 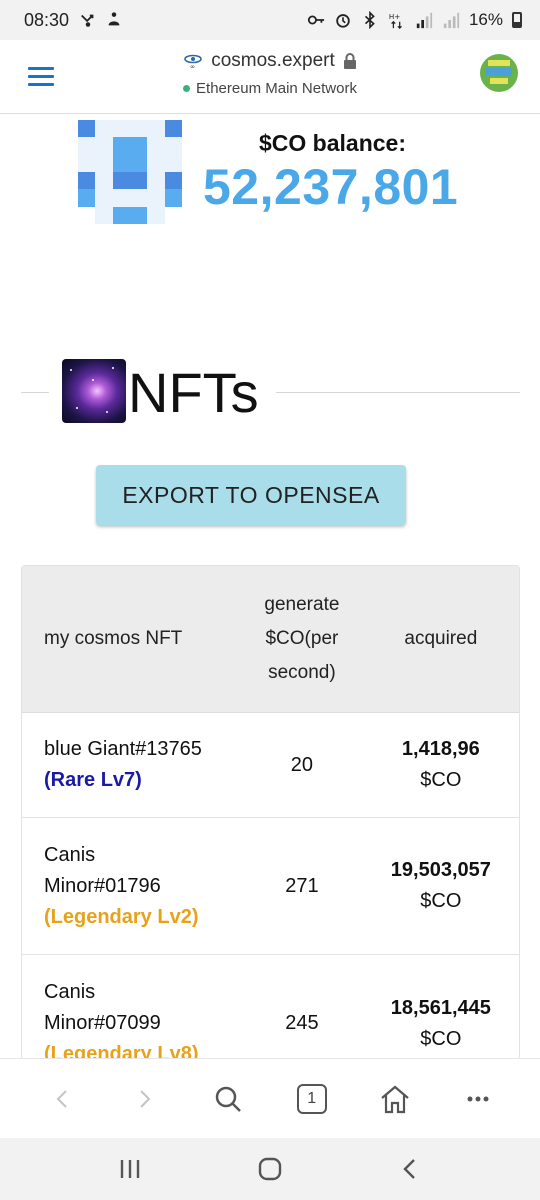 I want to click on search-icon, so click(x=229, y=1099).